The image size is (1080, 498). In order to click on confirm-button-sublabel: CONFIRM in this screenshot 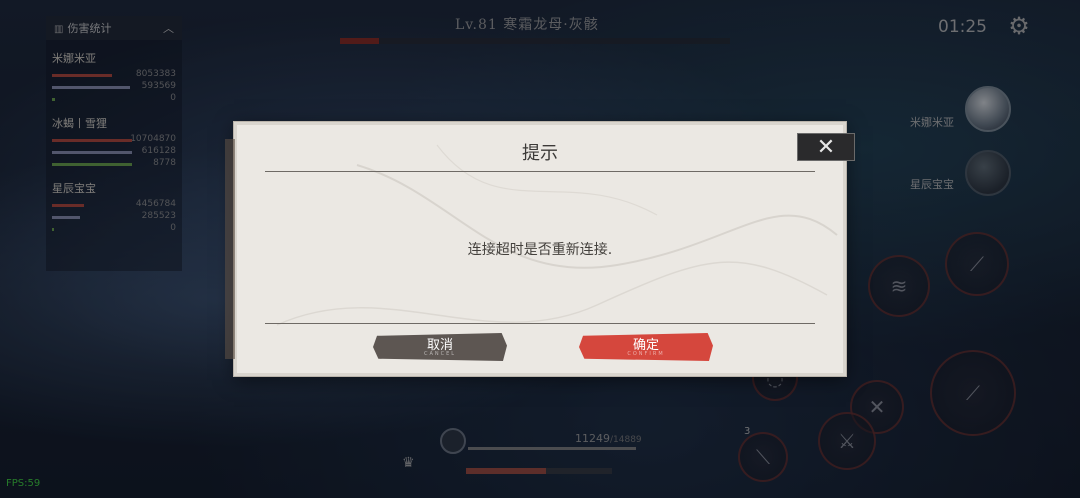, I will do `click(646, 354)`.